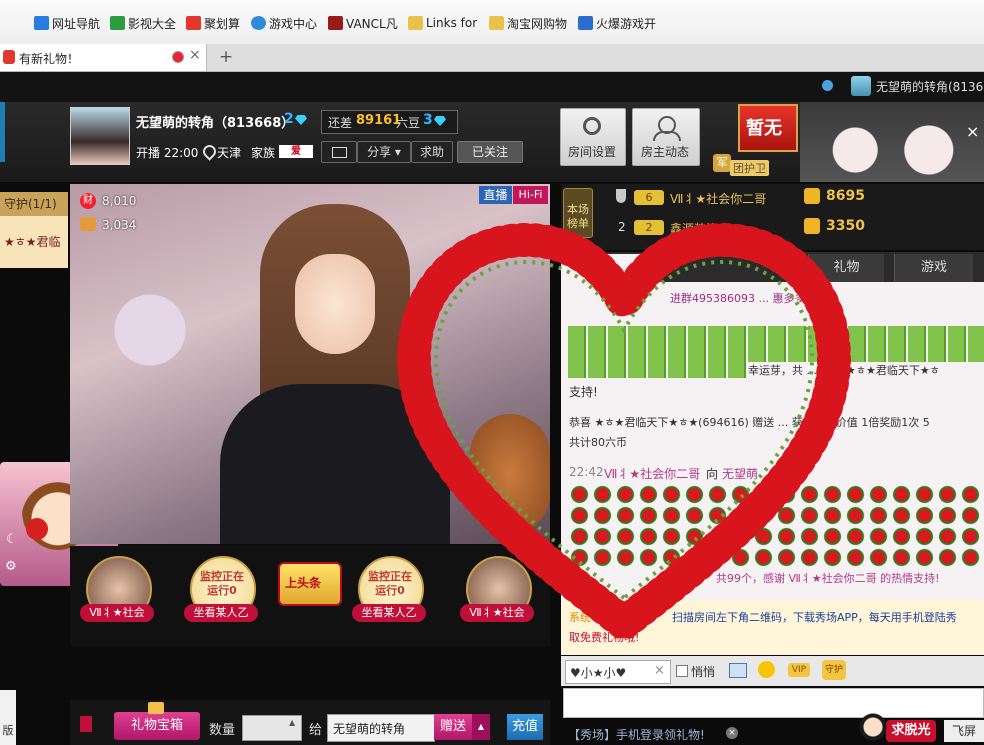 The image size is (984, 745). Describe the element at coordinates (593, 137) in the screenshot. I see `room-settings-button: 房间设置` at that location.